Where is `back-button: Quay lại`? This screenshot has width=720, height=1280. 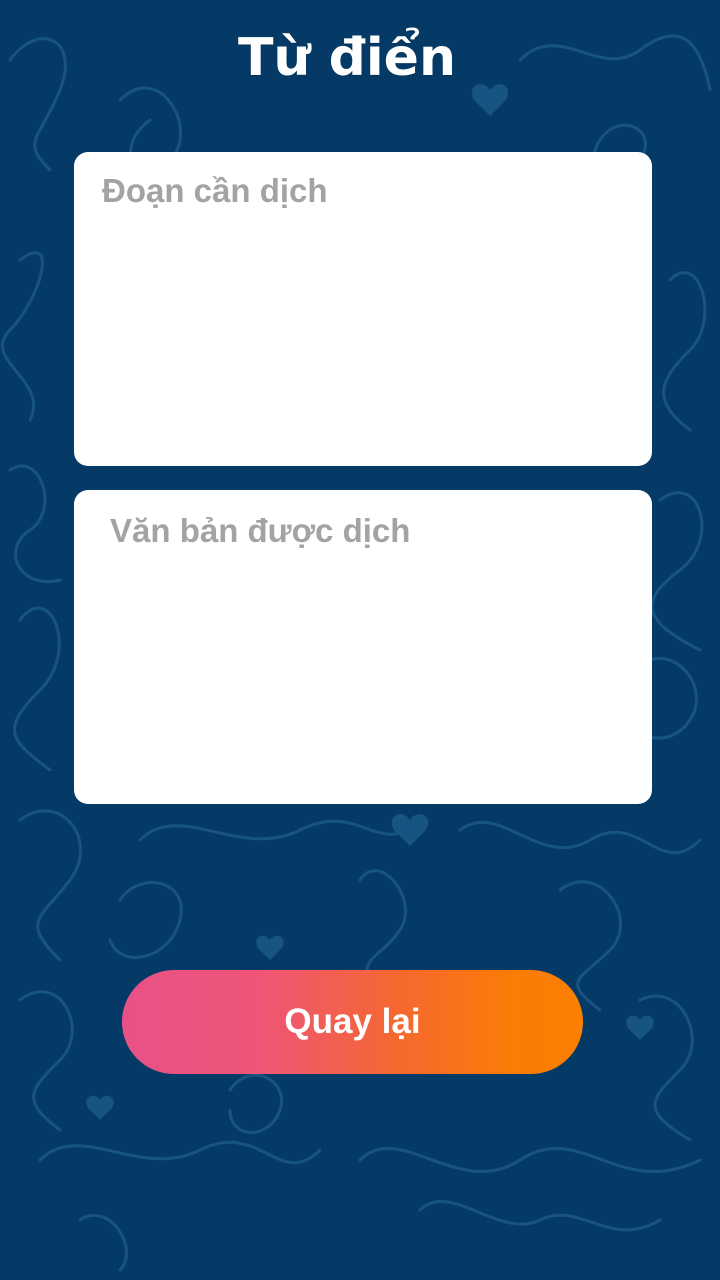 back-button: Quay lại is located at coordinates (352, 1022).